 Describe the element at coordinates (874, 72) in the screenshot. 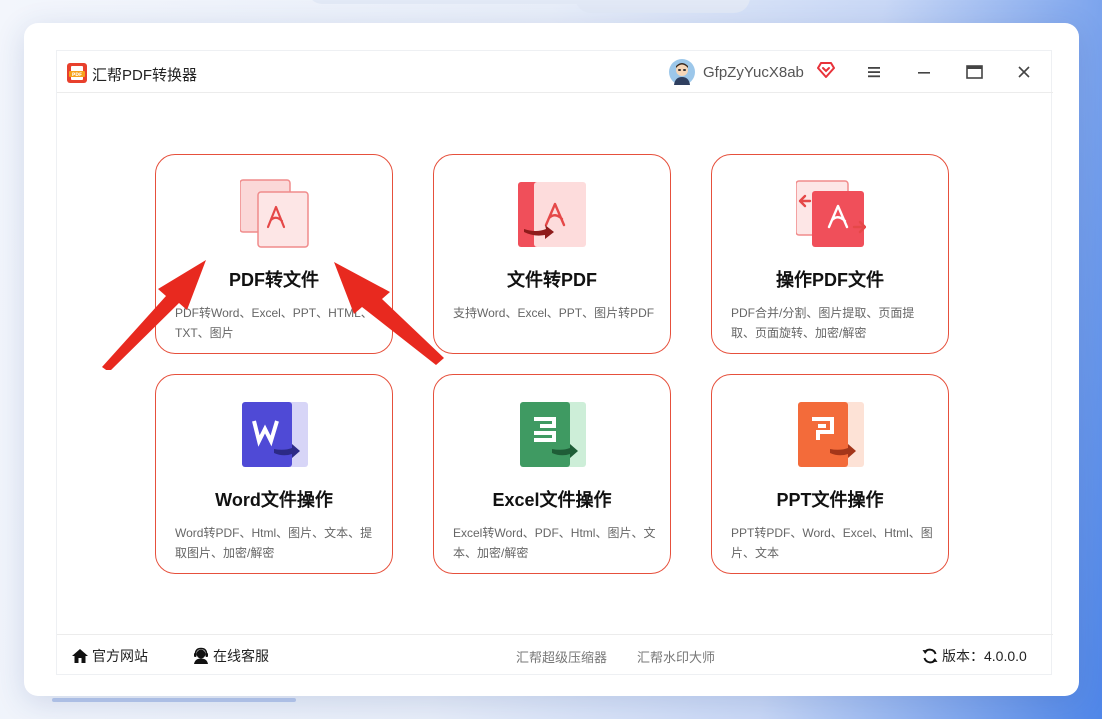

I see `menu-icon` at that location.